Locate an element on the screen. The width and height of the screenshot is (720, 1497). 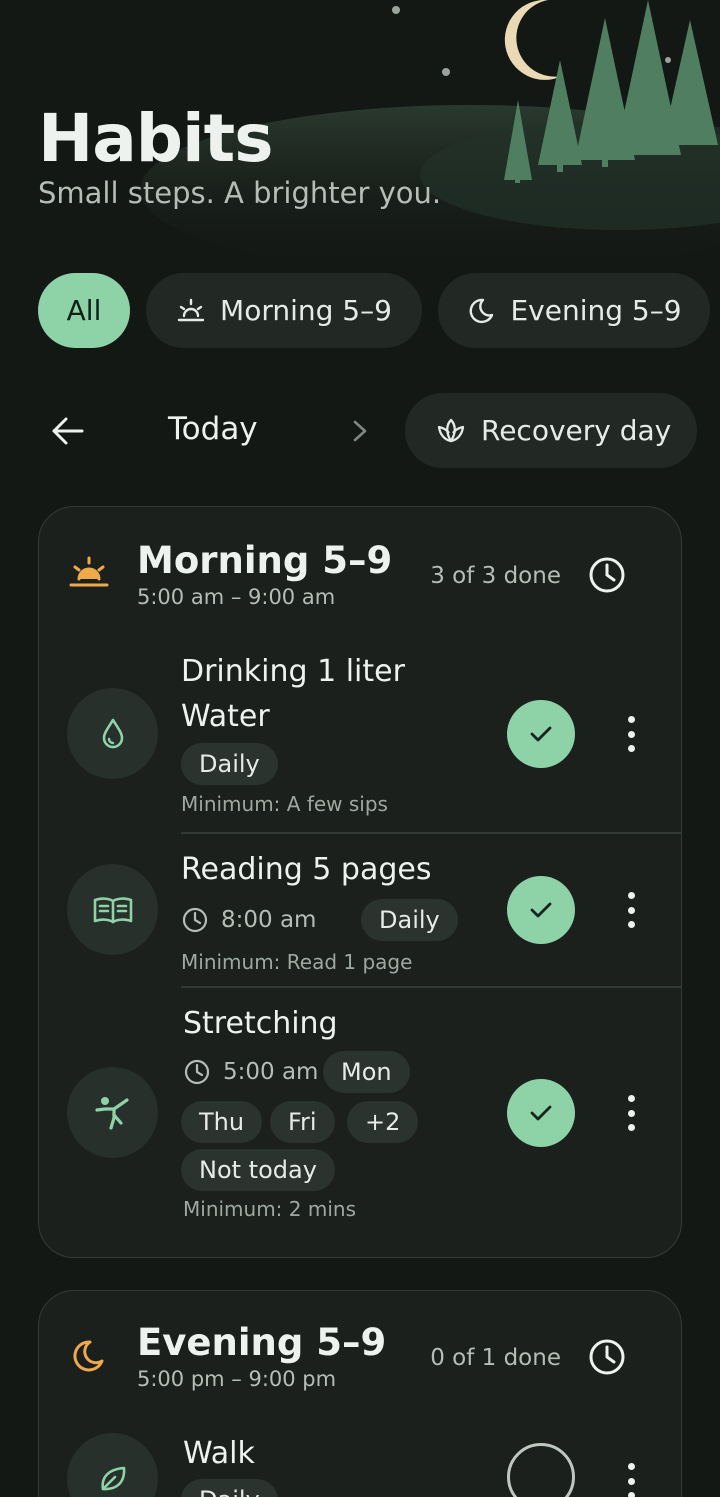
lotus-icon is located at coordinates (451, 430).